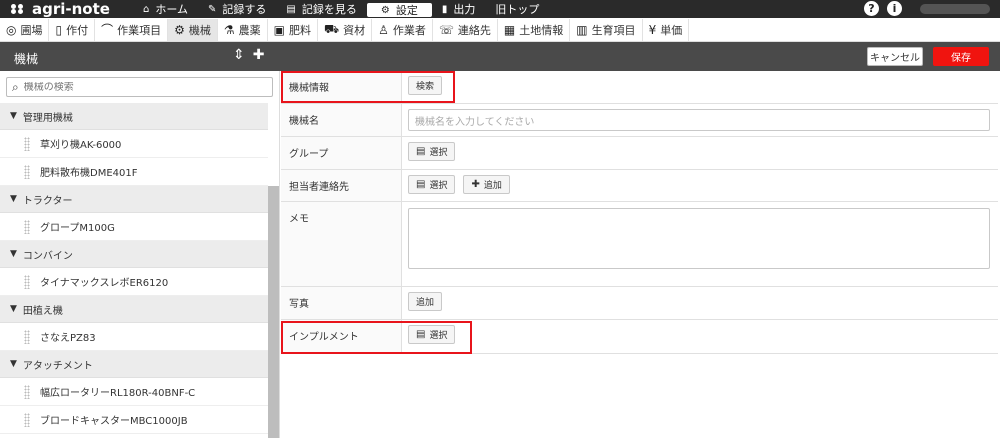 This screenshot has height=438, width=1000. I want to click on tree-group: ▼ トラクター, so click(134, 199).